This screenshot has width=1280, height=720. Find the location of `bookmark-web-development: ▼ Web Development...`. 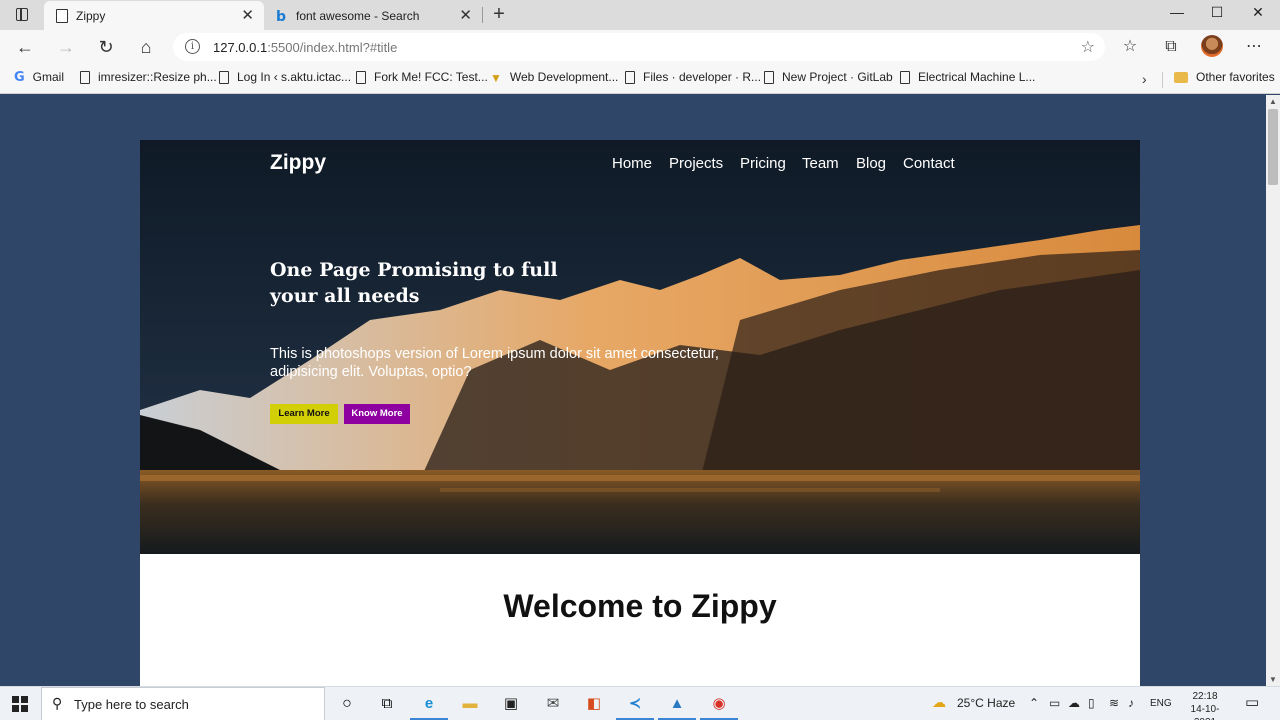

bookmark-web-development: ▼ Web Development... is located at coordinates (554, 79).